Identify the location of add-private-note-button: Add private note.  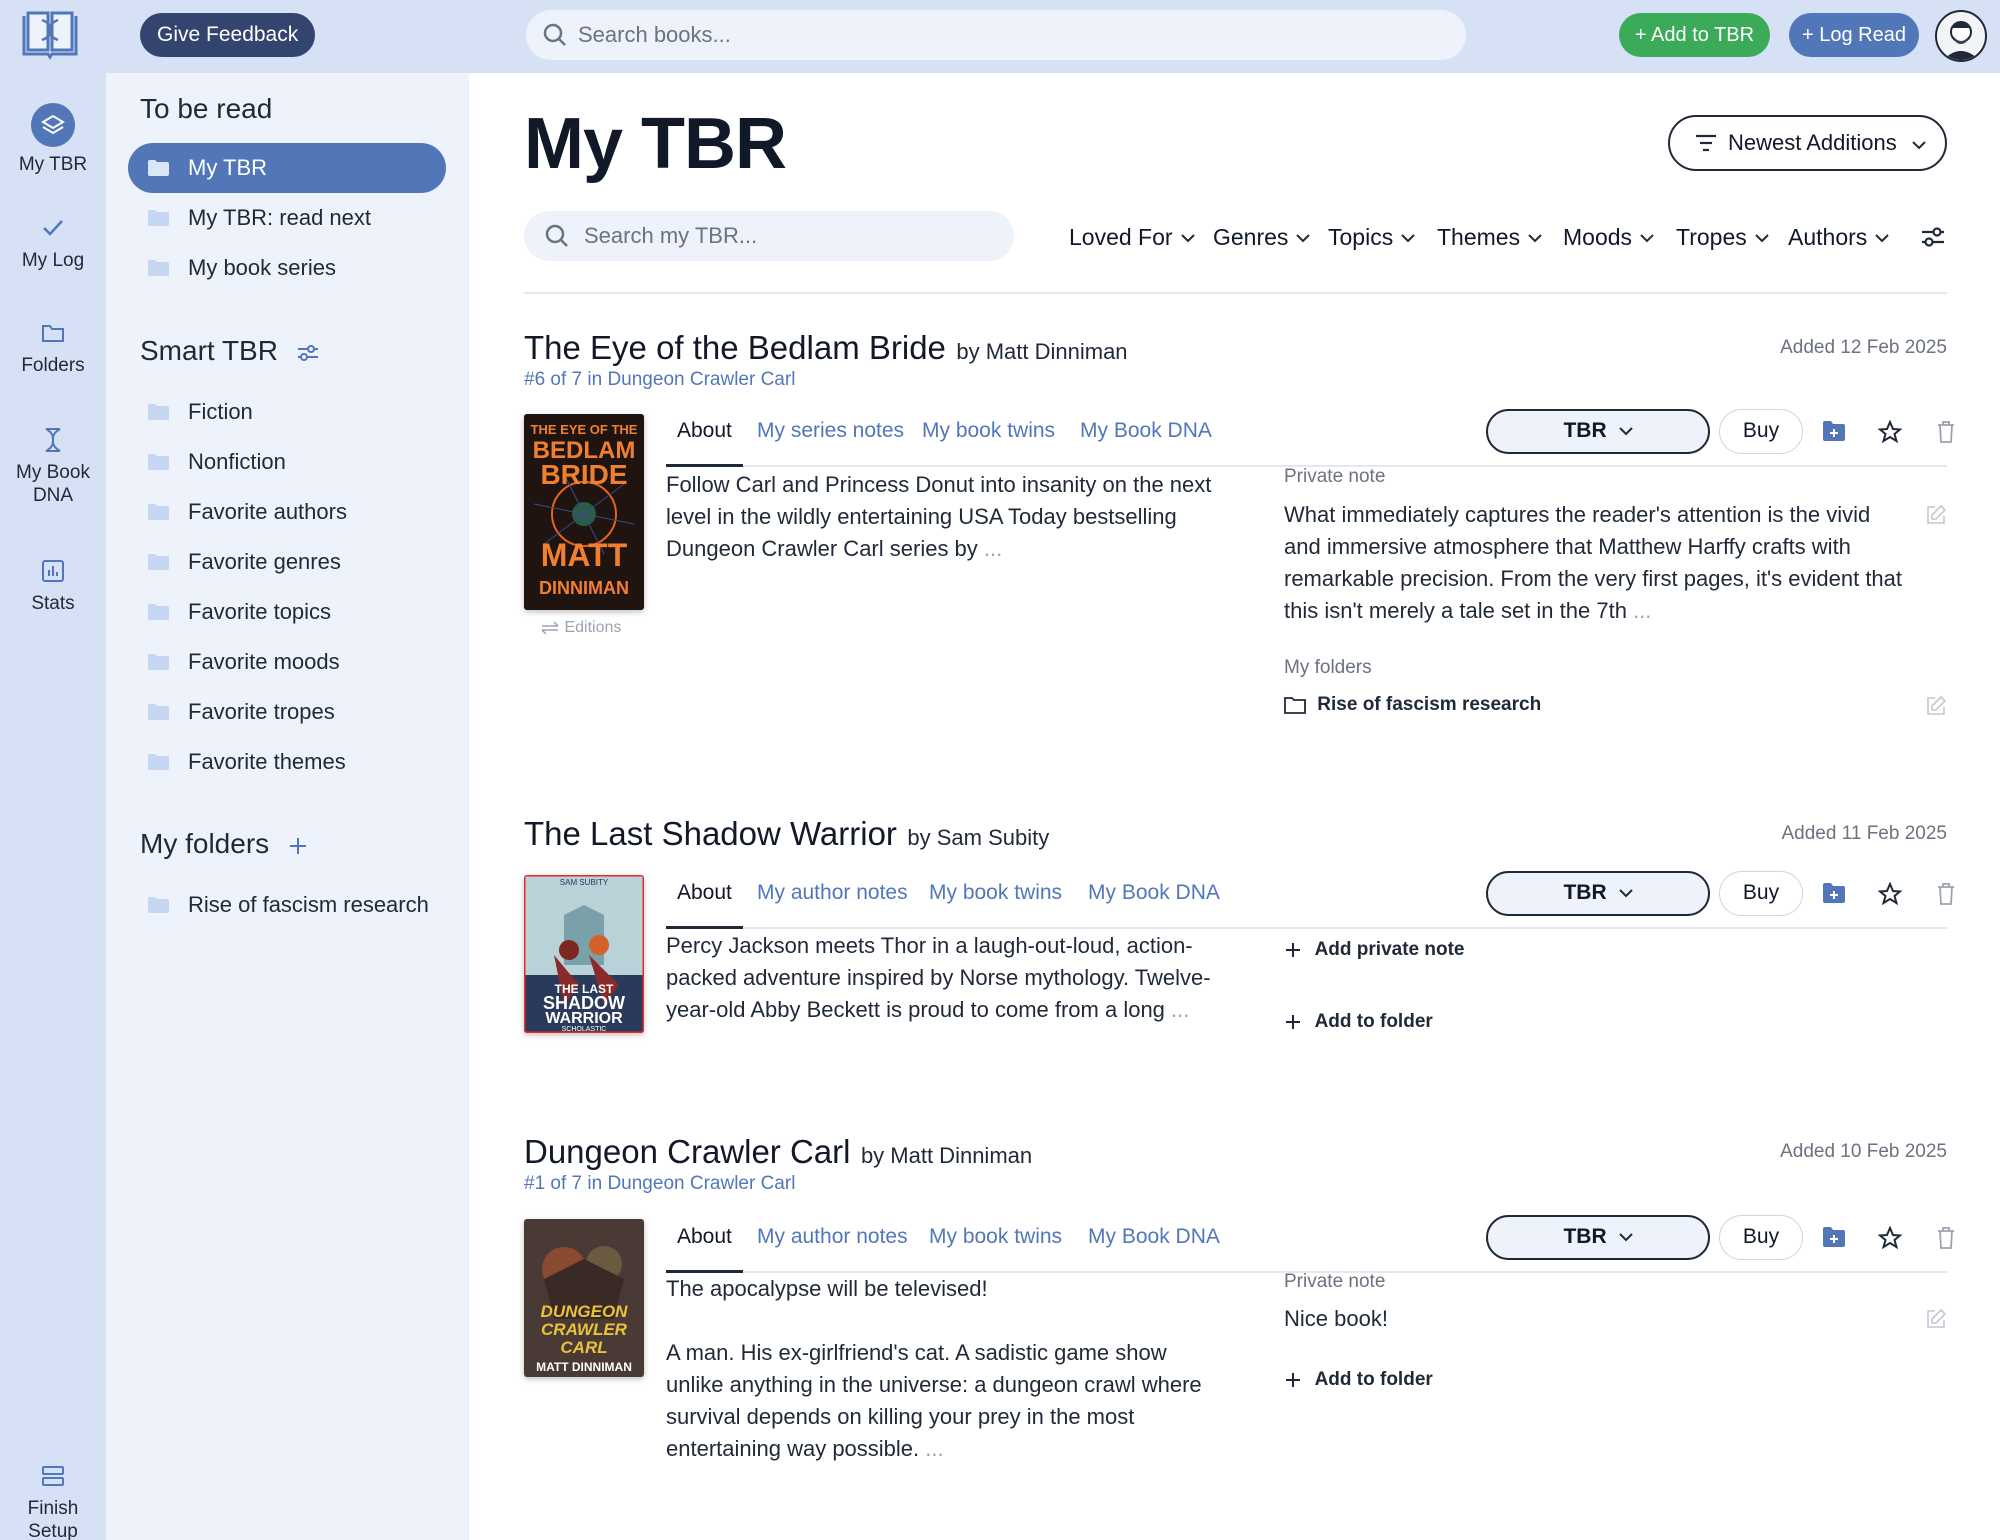
(1374, 950).